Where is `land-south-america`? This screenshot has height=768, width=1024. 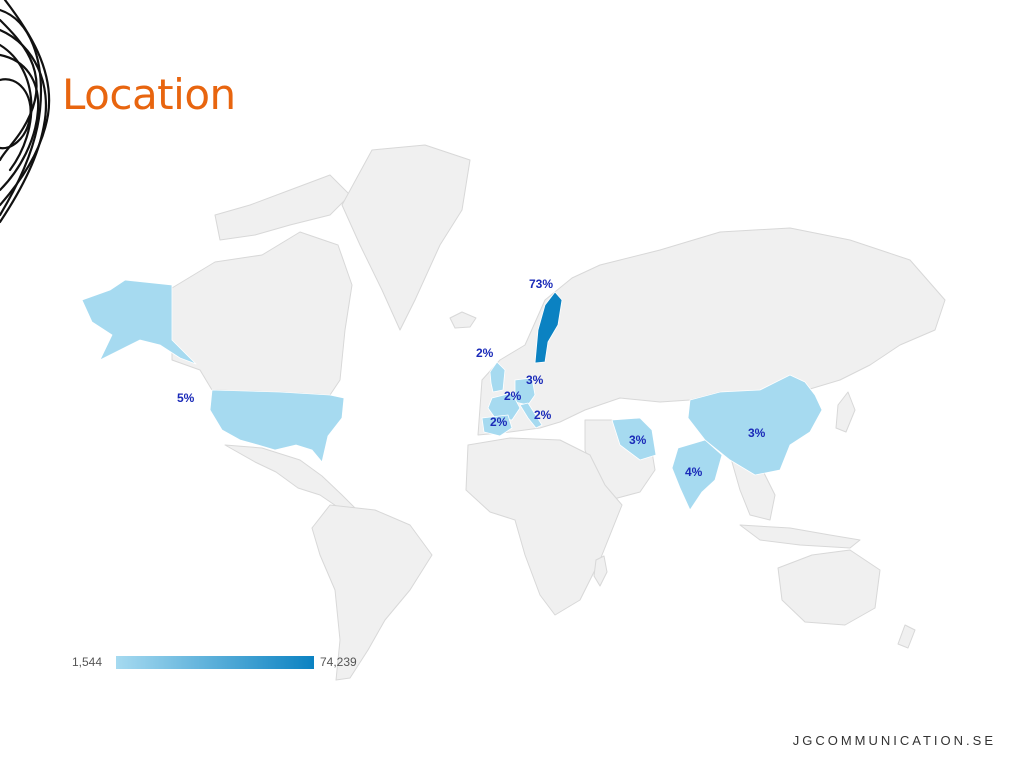 land-south-america is located at coordinates (372, 592).